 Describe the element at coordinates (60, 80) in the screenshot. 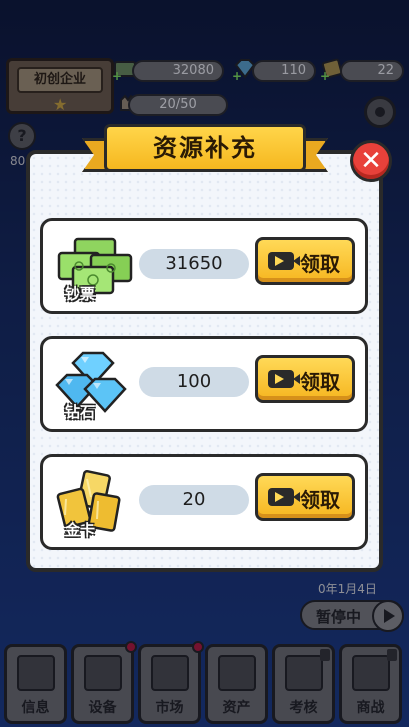

I see `company-label: 初创企业` at that location.